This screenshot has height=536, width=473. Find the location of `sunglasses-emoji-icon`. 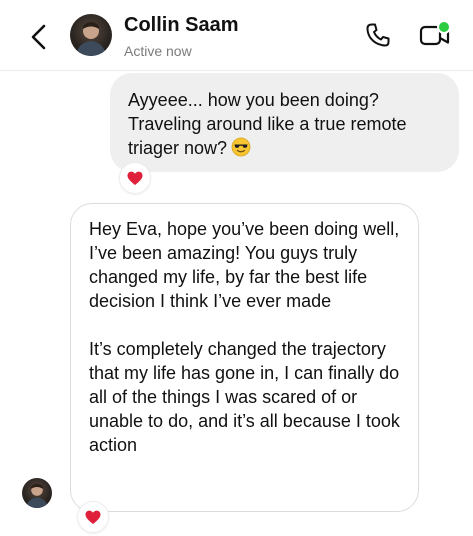

sunglasses-emoji-icon is located at coordinates (241, 150).